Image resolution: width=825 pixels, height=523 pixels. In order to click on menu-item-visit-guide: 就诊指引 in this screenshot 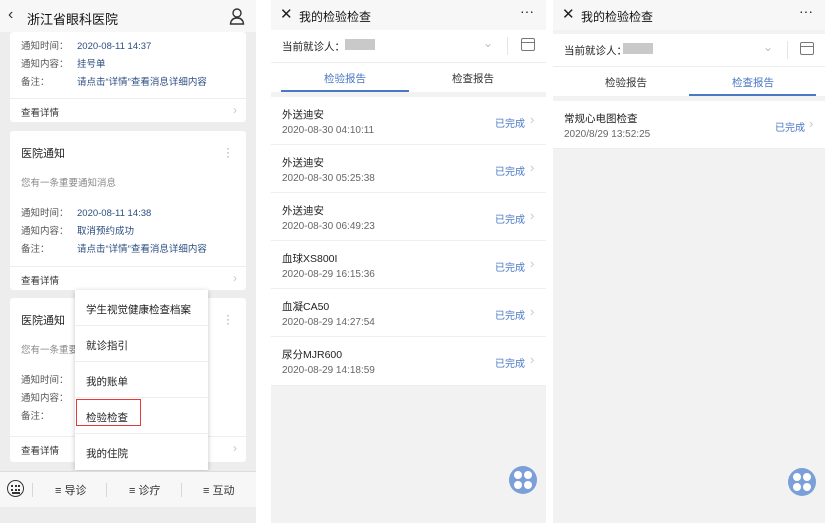, I will do `click(141, 344)`.